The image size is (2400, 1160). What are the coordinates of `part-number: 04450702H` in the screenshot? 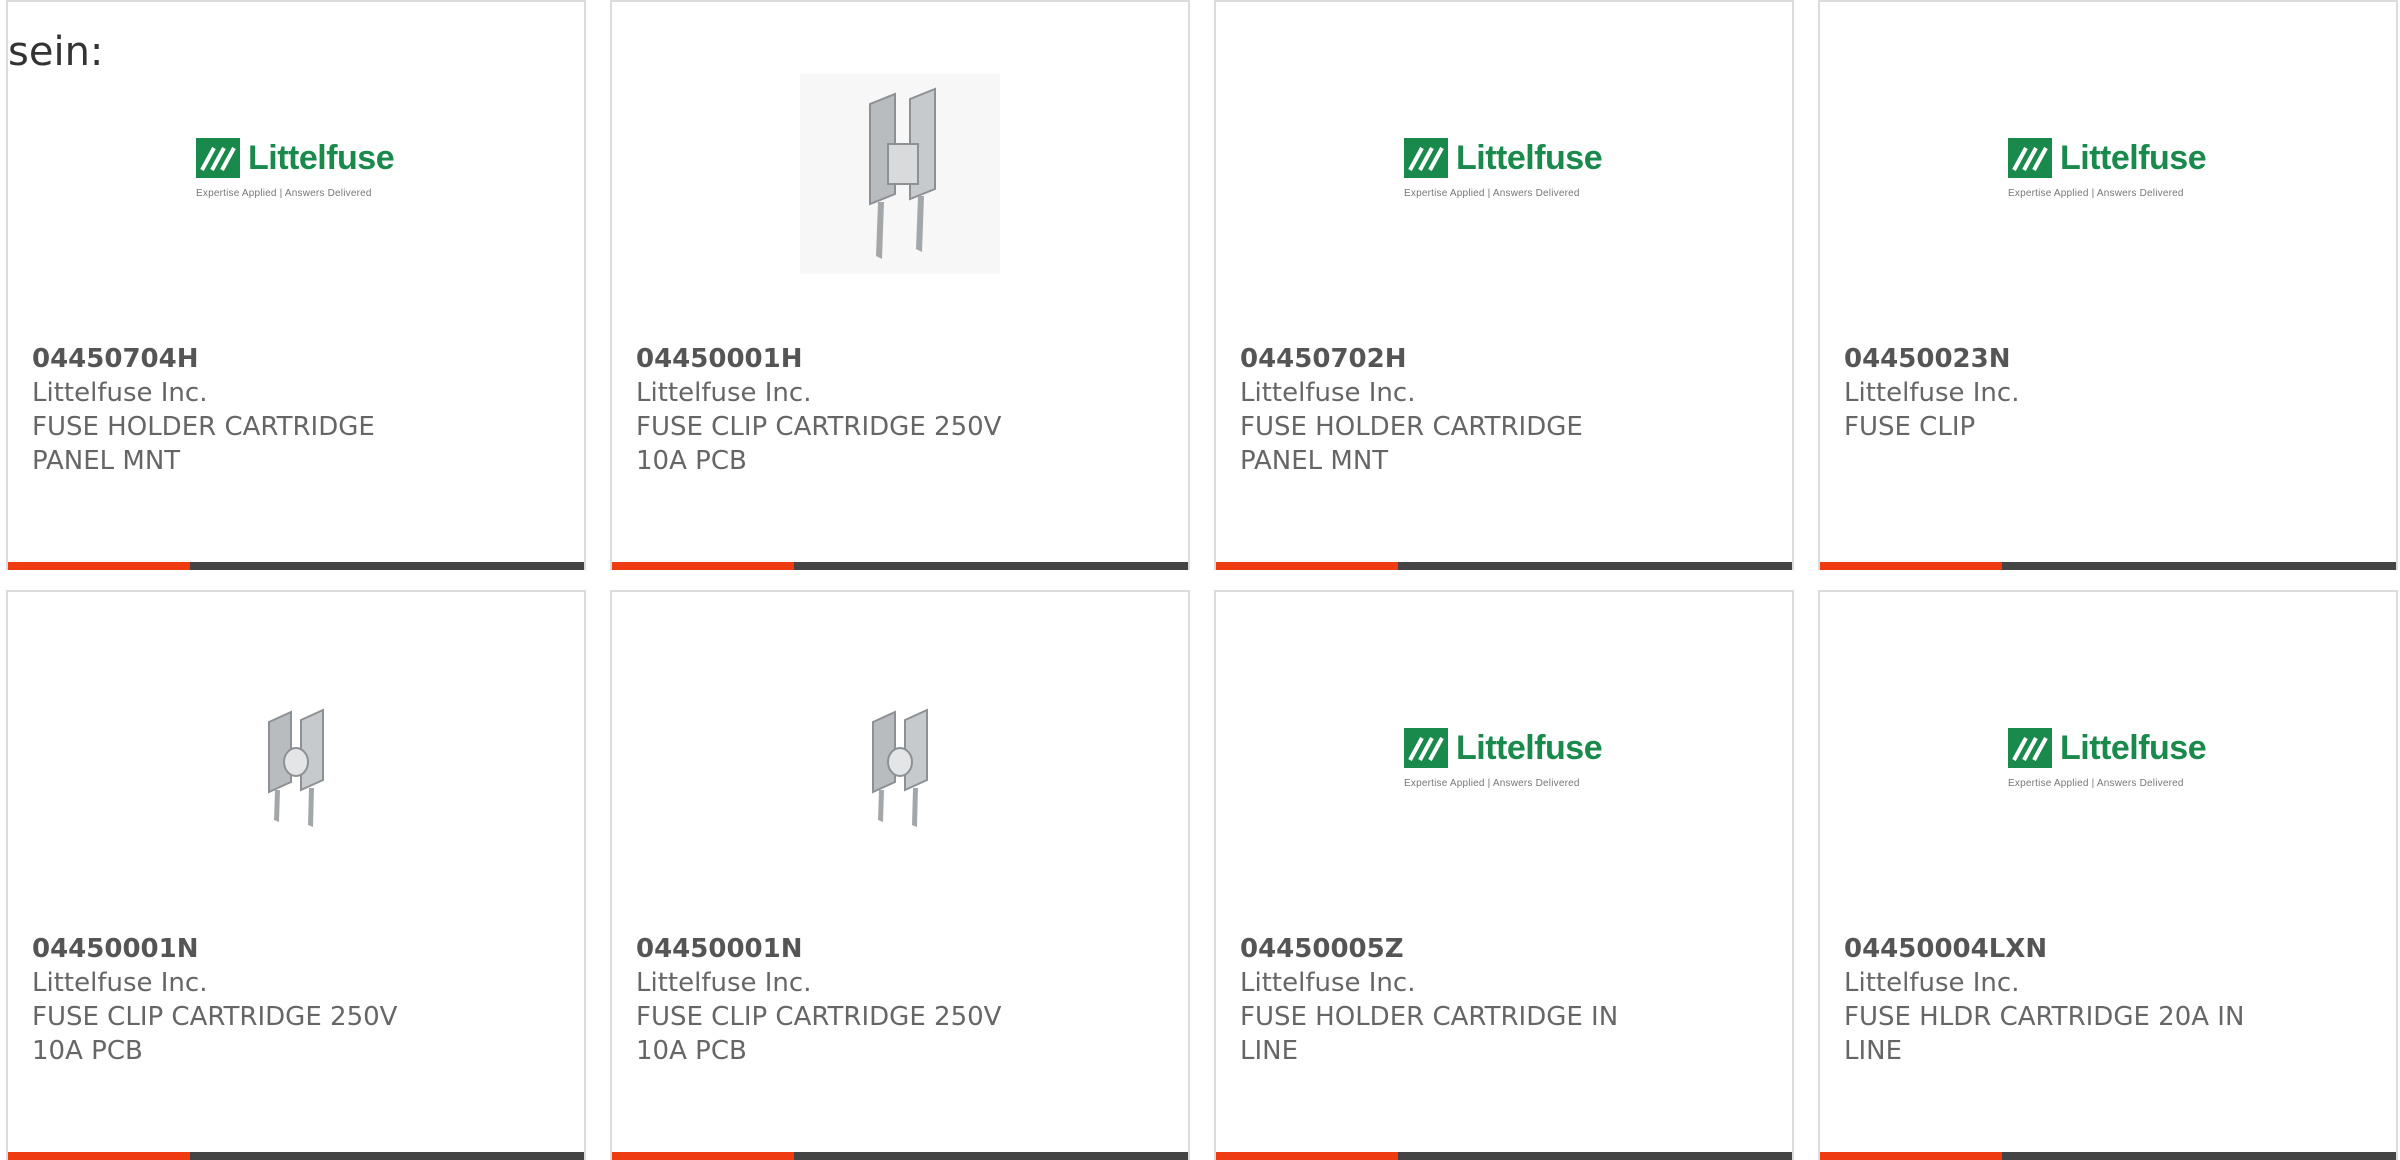 It's located at (1323, 359).